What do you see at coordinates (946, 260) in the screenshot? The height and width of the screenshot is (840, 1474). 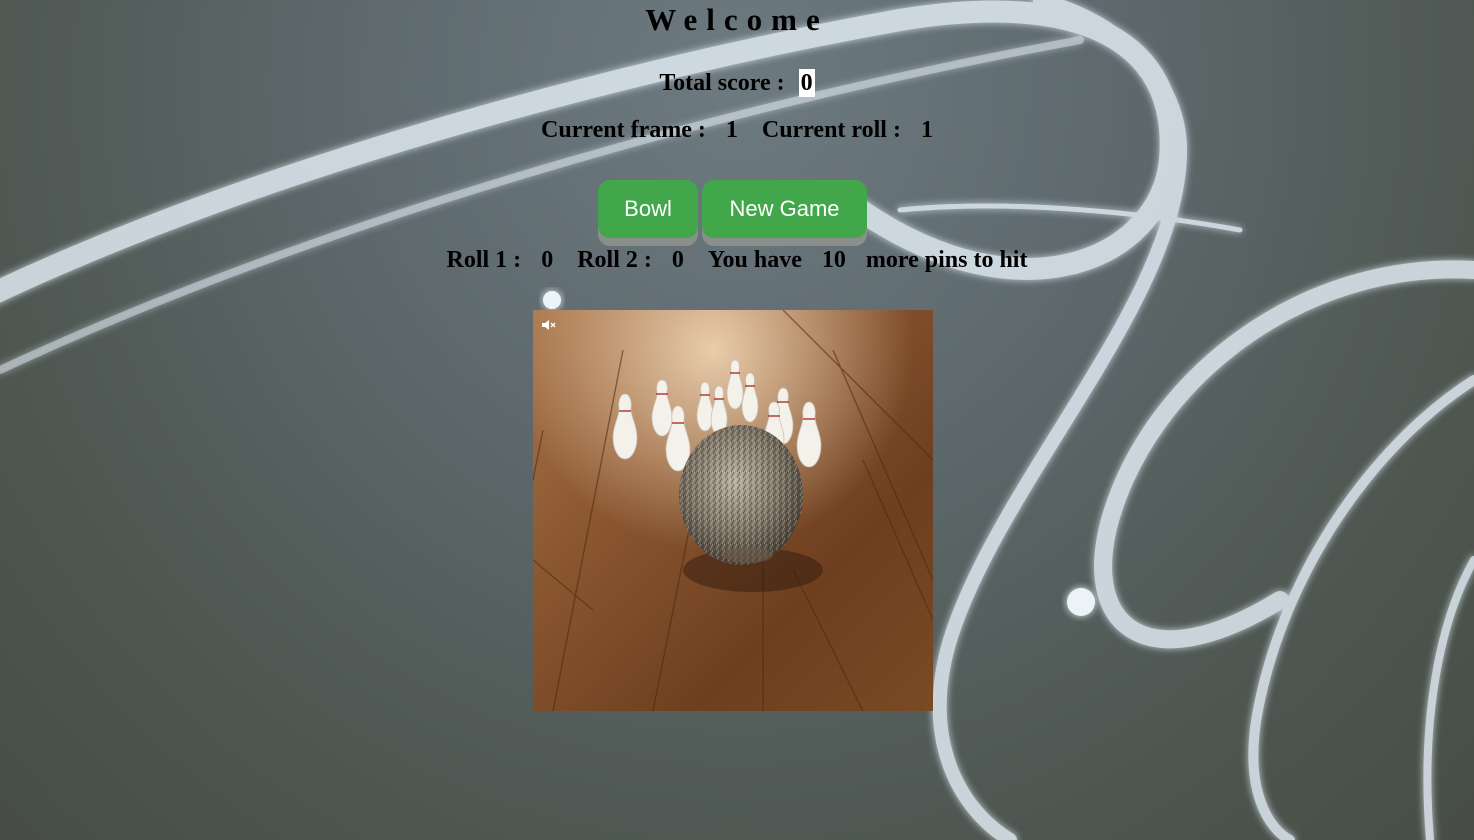 I see `pins-suffix: more pins to hit` at bounding box center [946, 260].